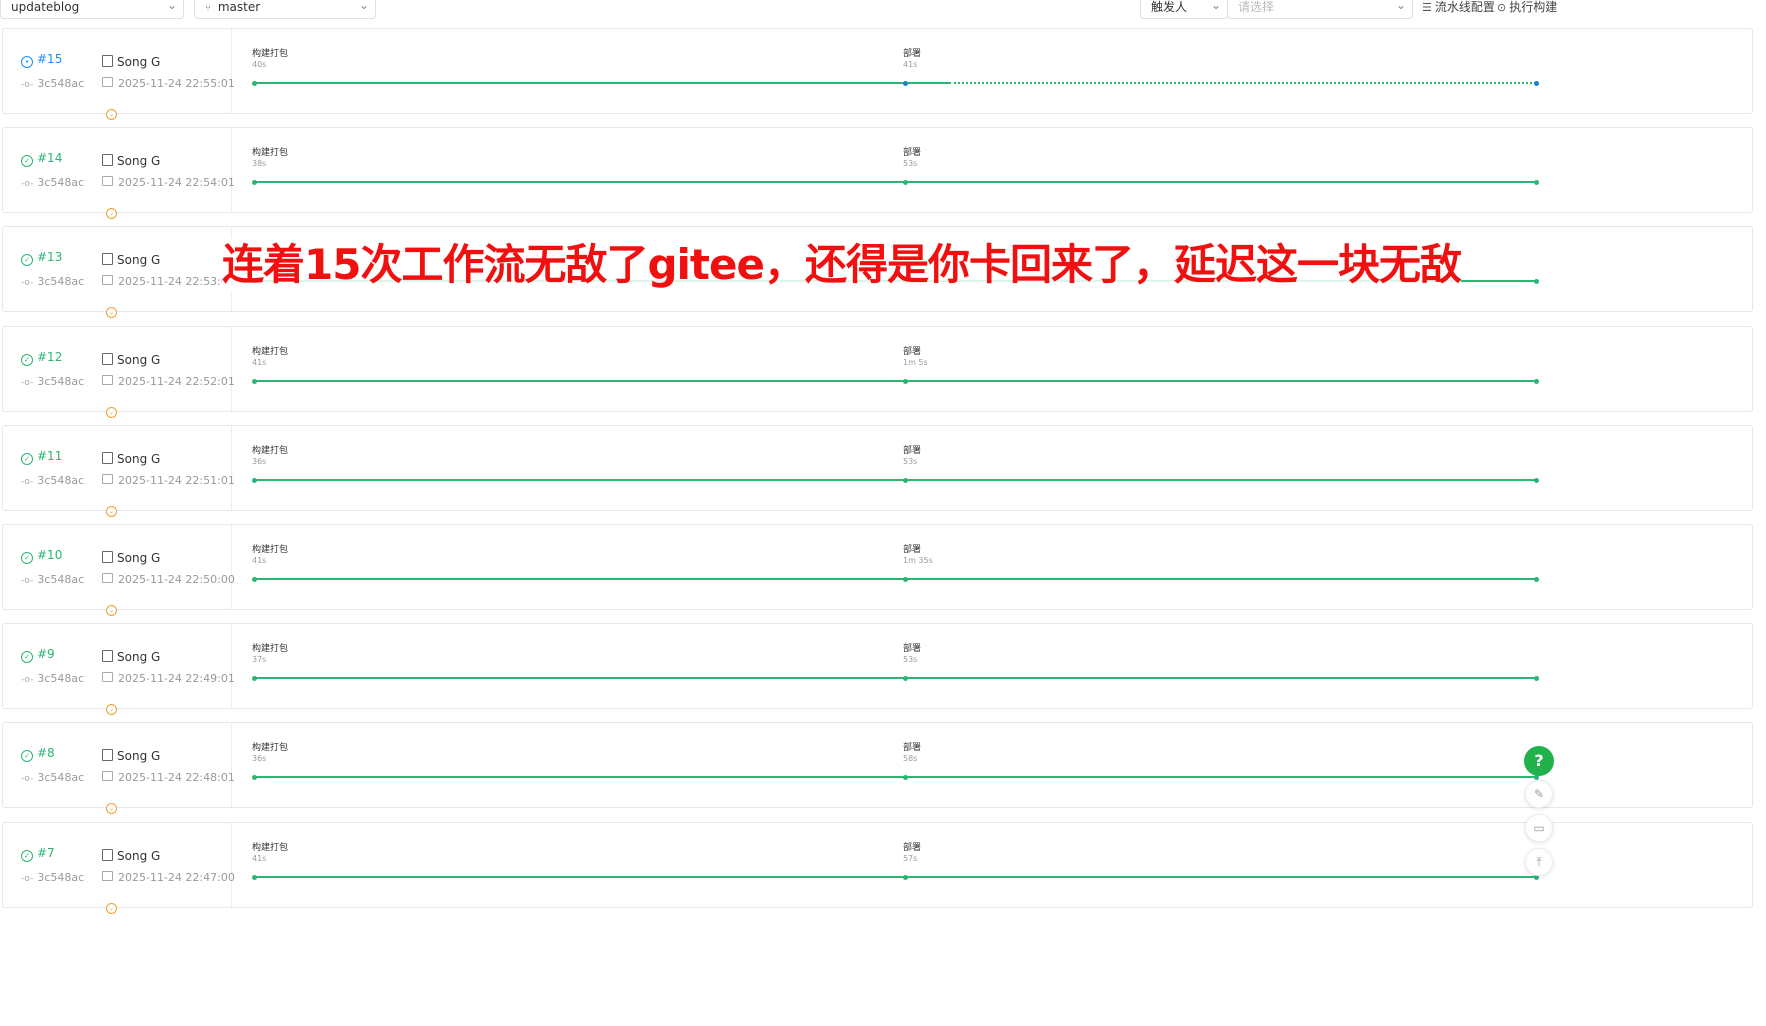 The image size is (1766, 1026). Describe the element at coordinates (41, 358) in the screenshot. I see `run-number-link: ✓ #12` at that location.